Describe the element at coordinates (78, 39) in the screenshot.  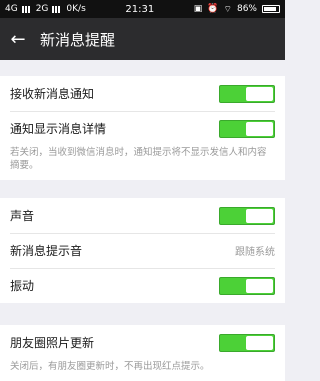
I see `page-title: 新消息提醒` at that location.